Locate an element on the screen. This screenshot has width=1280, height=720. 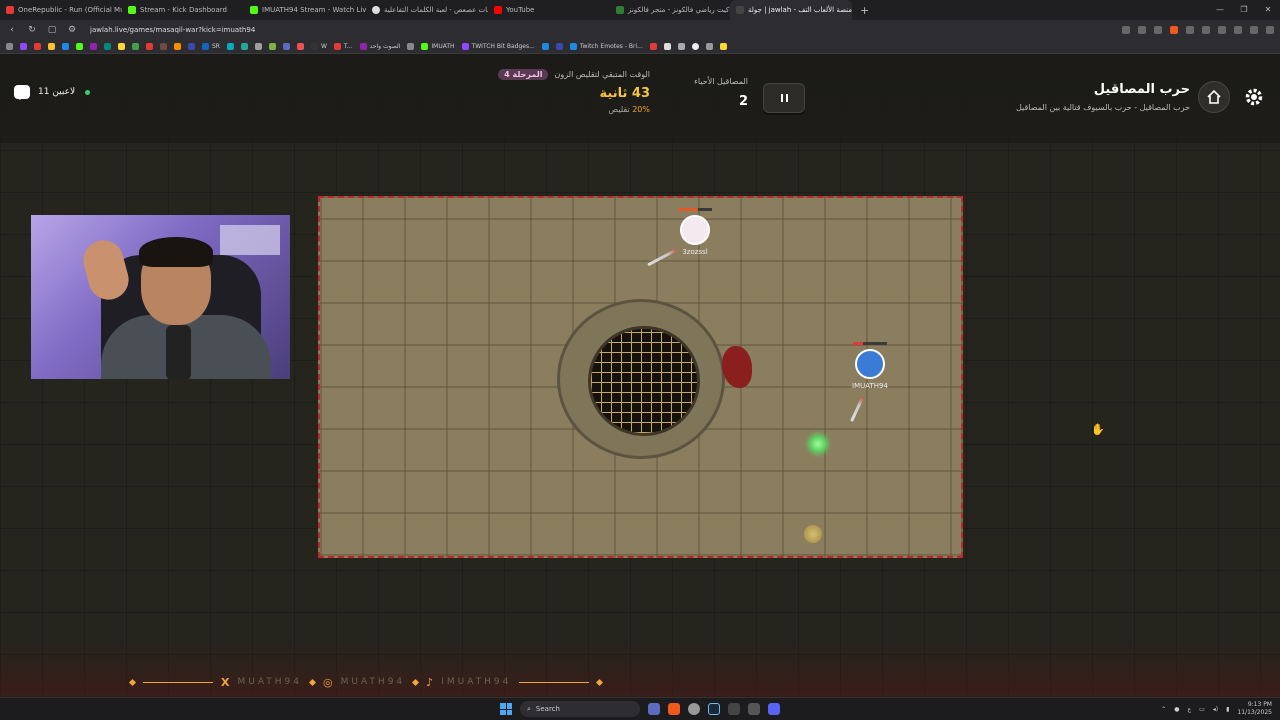
apps-grid-icon is located at coordinates (9, 46).